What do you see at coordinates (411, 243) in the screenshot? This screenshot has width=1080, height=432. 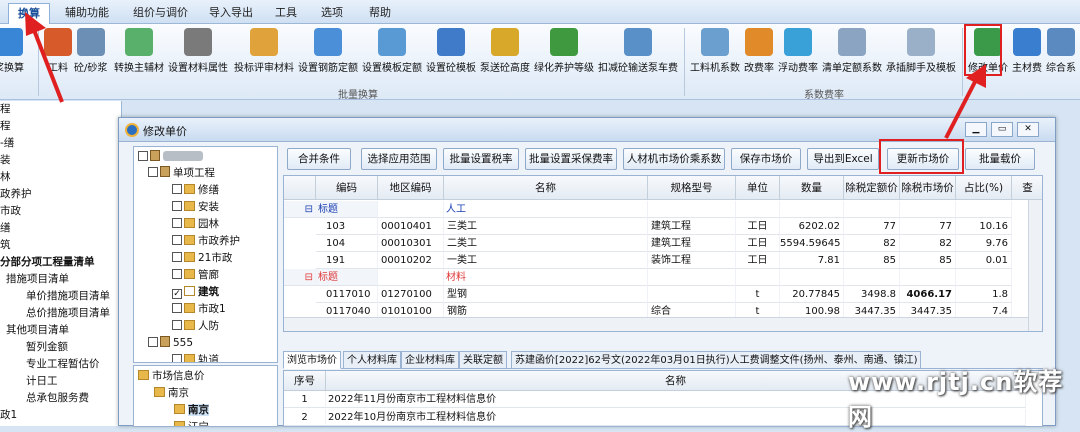 I see `region-code-cell: 00010301` at bounding box center [411, 243].